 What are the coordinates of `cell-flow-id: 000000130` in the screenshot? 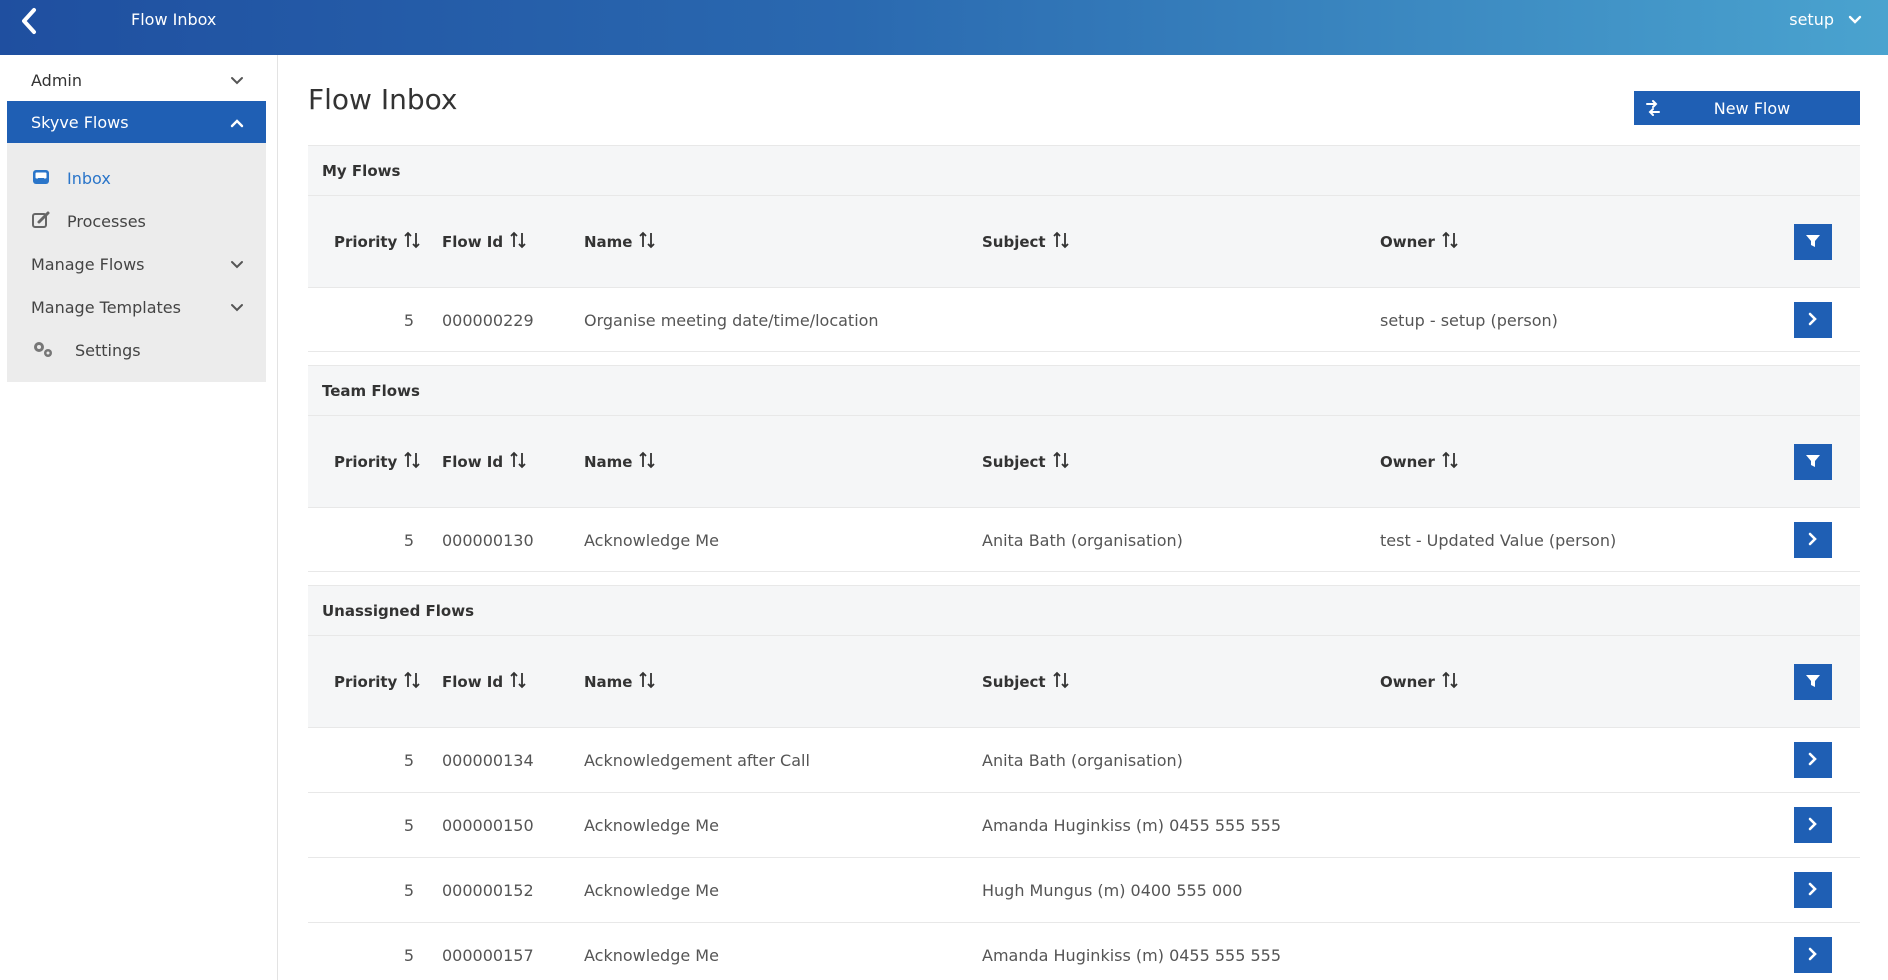 It's located at (488, 540).